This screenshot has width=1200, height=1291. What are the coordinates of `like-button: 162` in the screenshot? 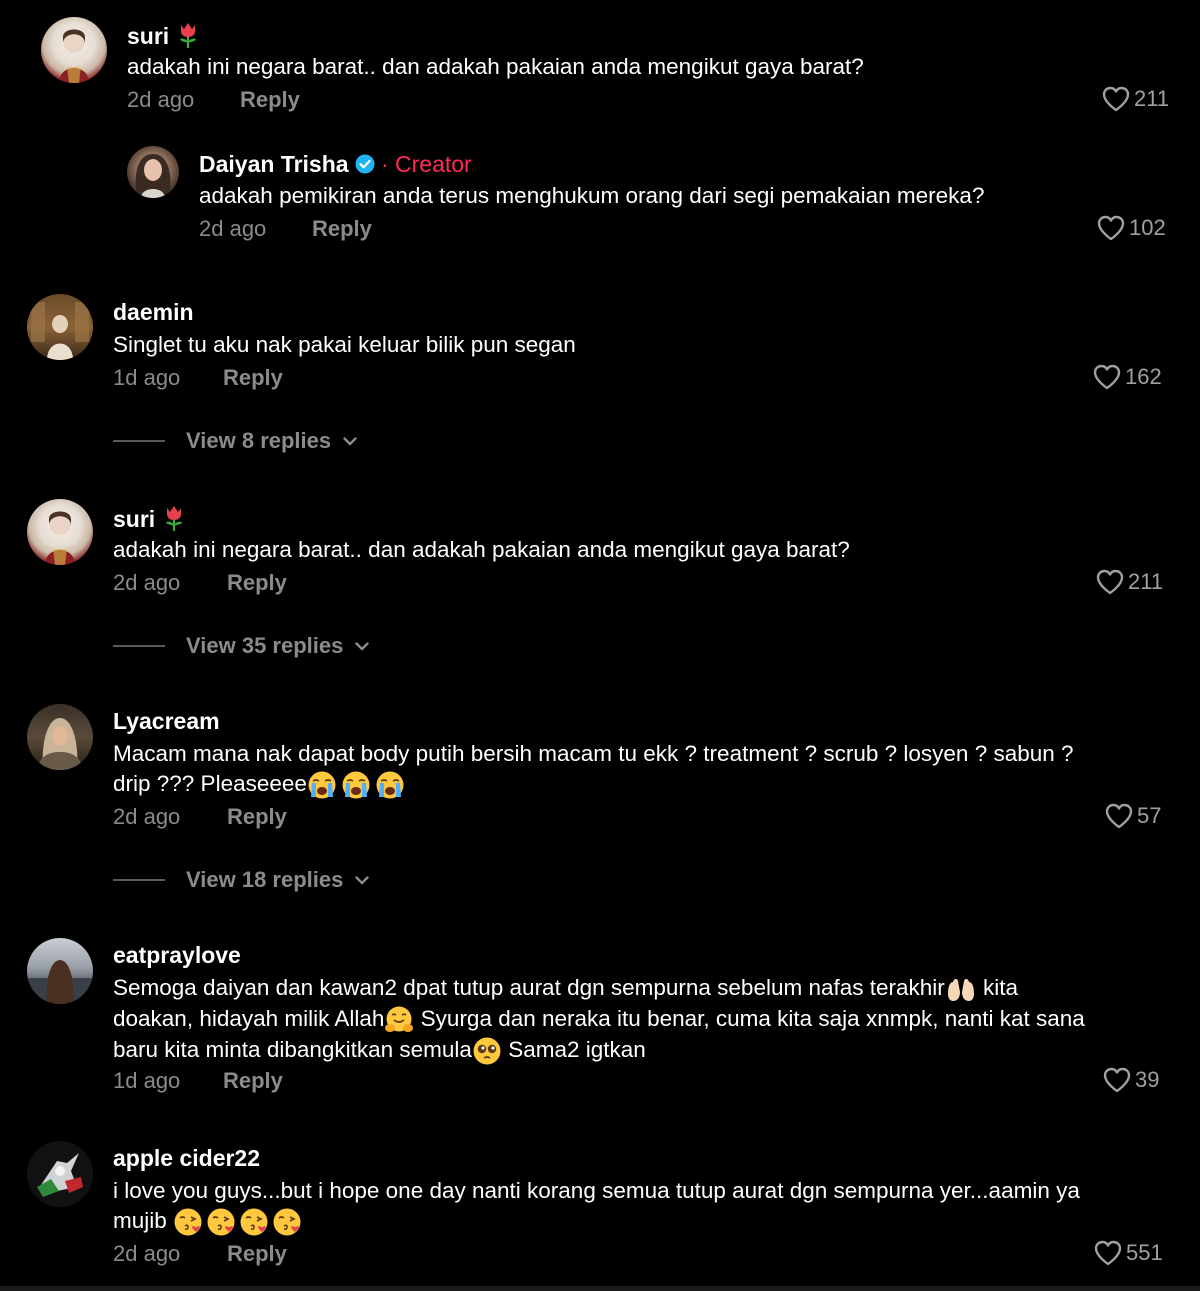 It's located at (1127, 377).